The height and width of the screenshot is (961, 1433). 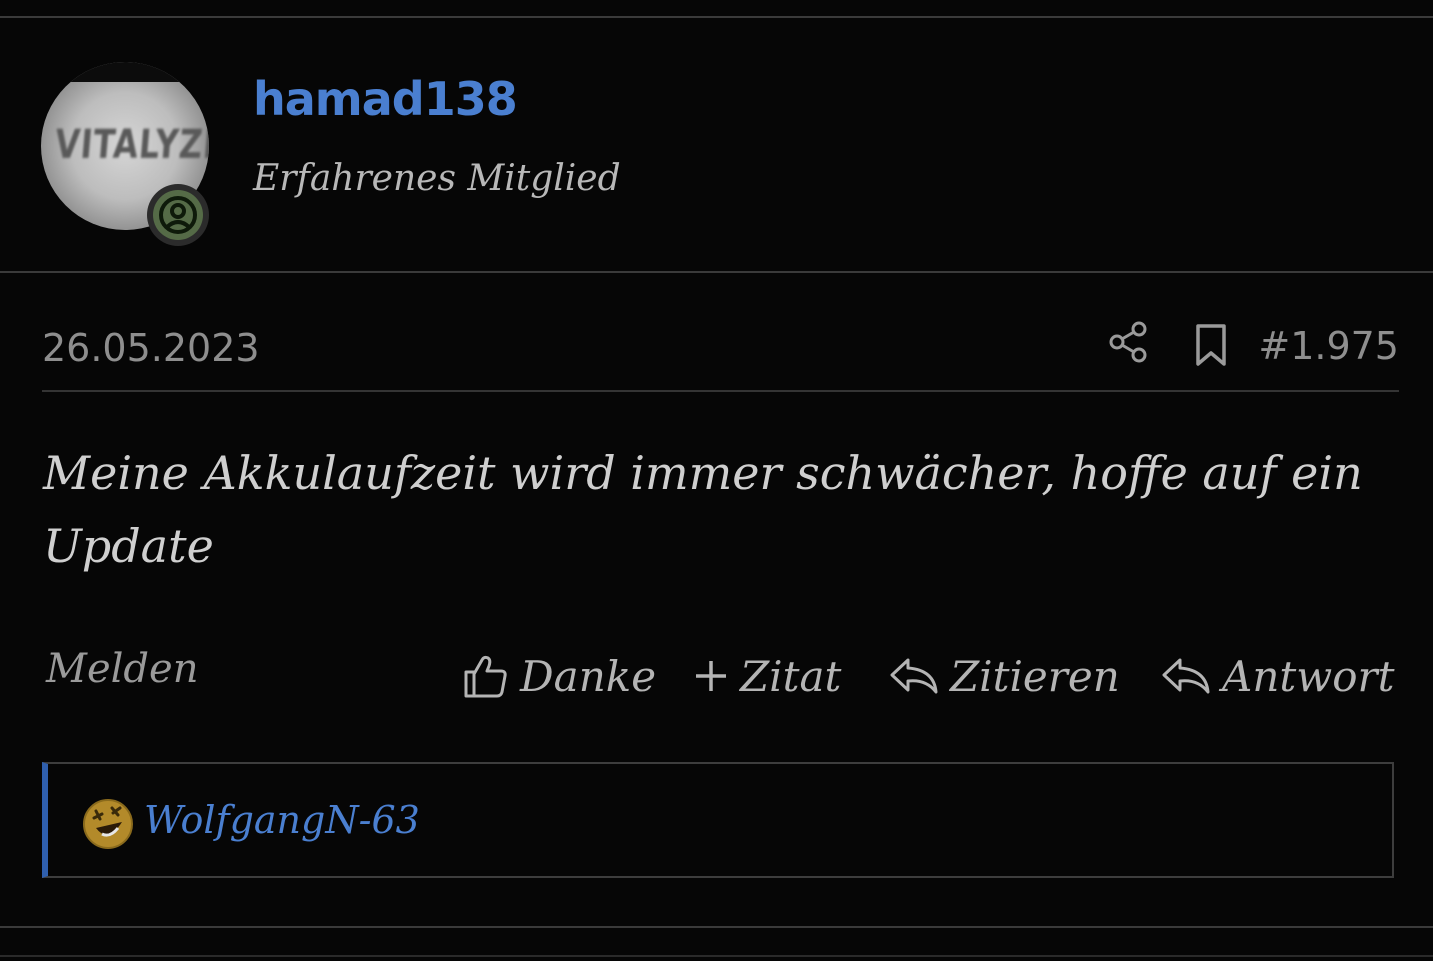 I want to click on top-divider, so click(x=716, y=17).